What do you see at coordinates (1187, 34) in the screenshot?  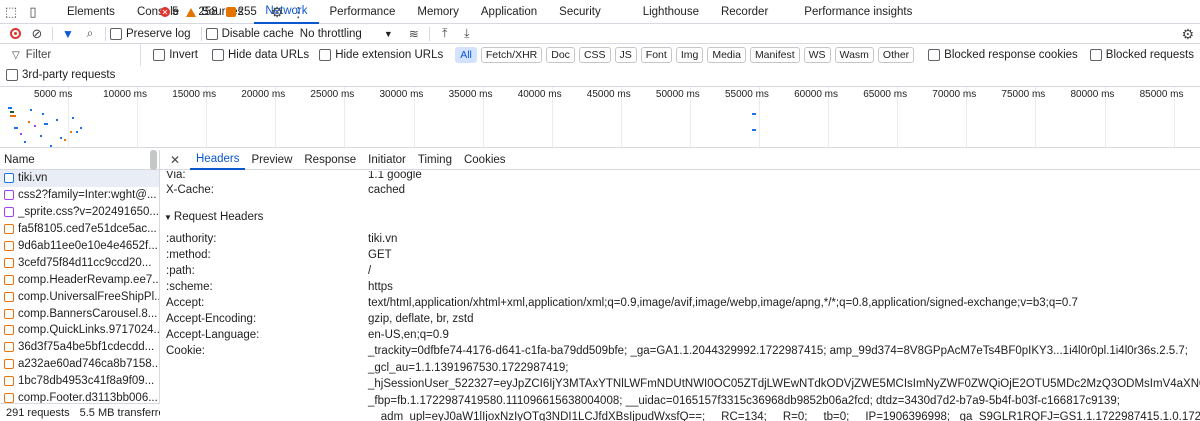 I see `network-settings-gear-icon: ⚙` at bounding box center [1187, 34].